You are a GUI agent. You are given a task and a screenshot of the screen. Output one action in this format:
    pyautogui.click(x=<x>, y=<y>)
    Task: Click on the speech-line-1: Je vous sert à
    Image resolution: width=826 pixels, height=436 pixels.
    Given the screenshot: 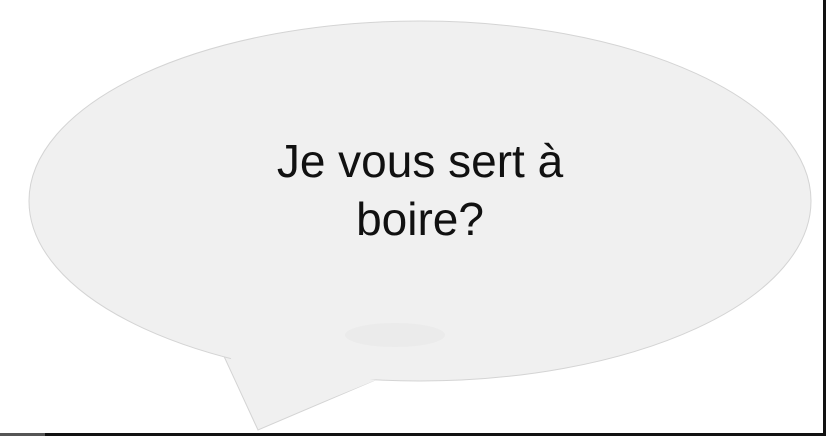 What is the action you would take?
    pyautogui.click(x=420, y=161)
    